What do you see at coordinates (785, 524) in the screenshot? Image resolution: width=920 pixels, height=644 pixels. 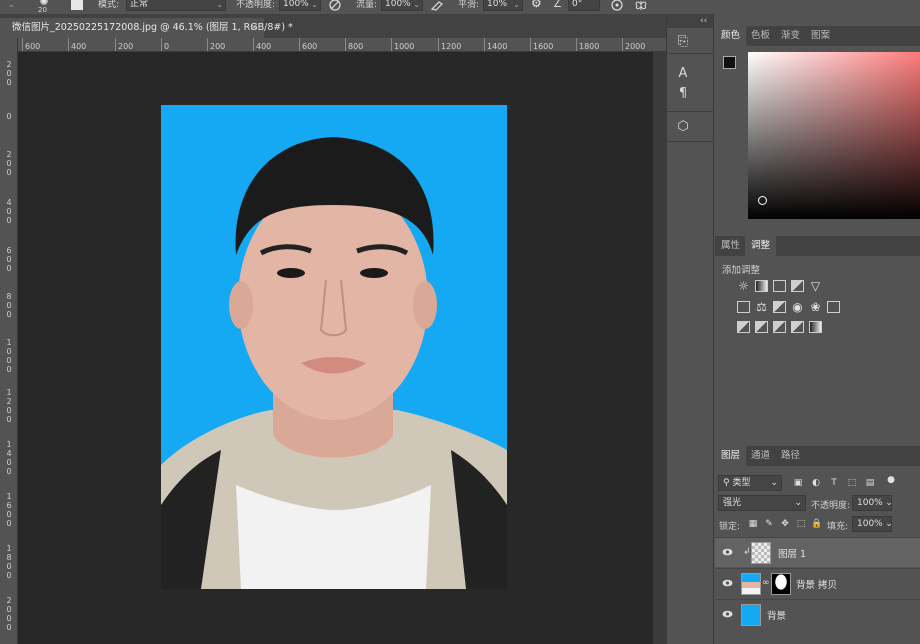 I see `lock-position-icon: ✥` at bounding box center [785, 524].